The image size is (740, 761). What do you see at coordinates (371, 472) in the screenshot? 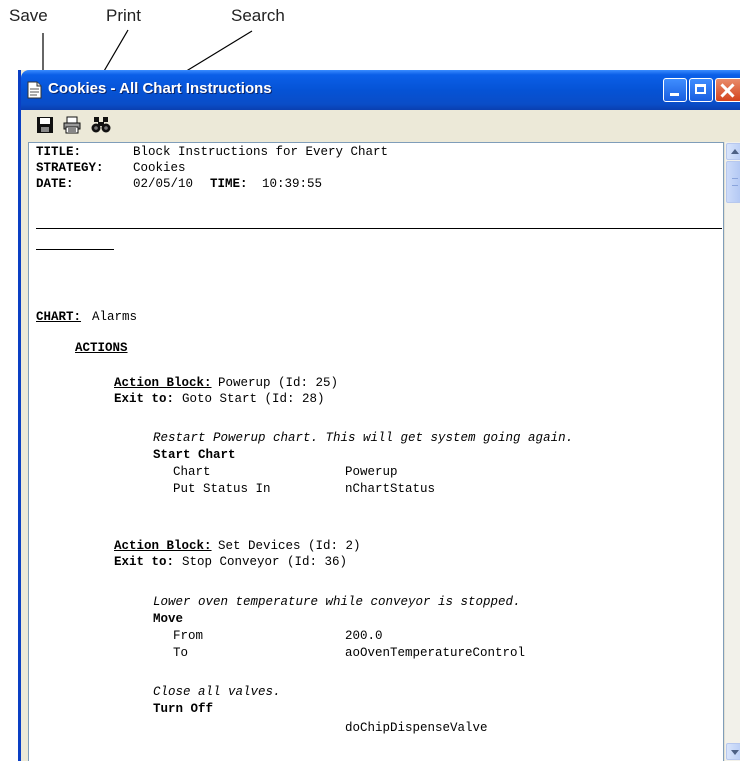
I see `param-value: Powerup` at bounding box center [371, 472].